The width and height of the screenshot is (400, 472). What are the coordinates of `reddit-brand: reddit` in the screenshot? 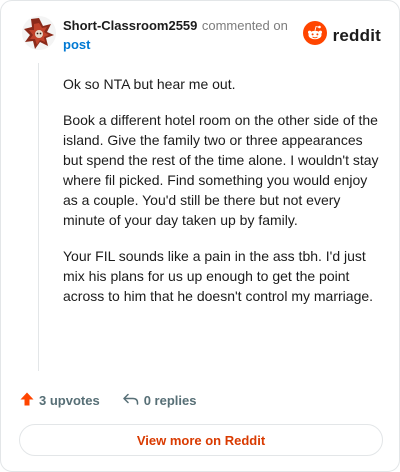 It's located at (341, 35).